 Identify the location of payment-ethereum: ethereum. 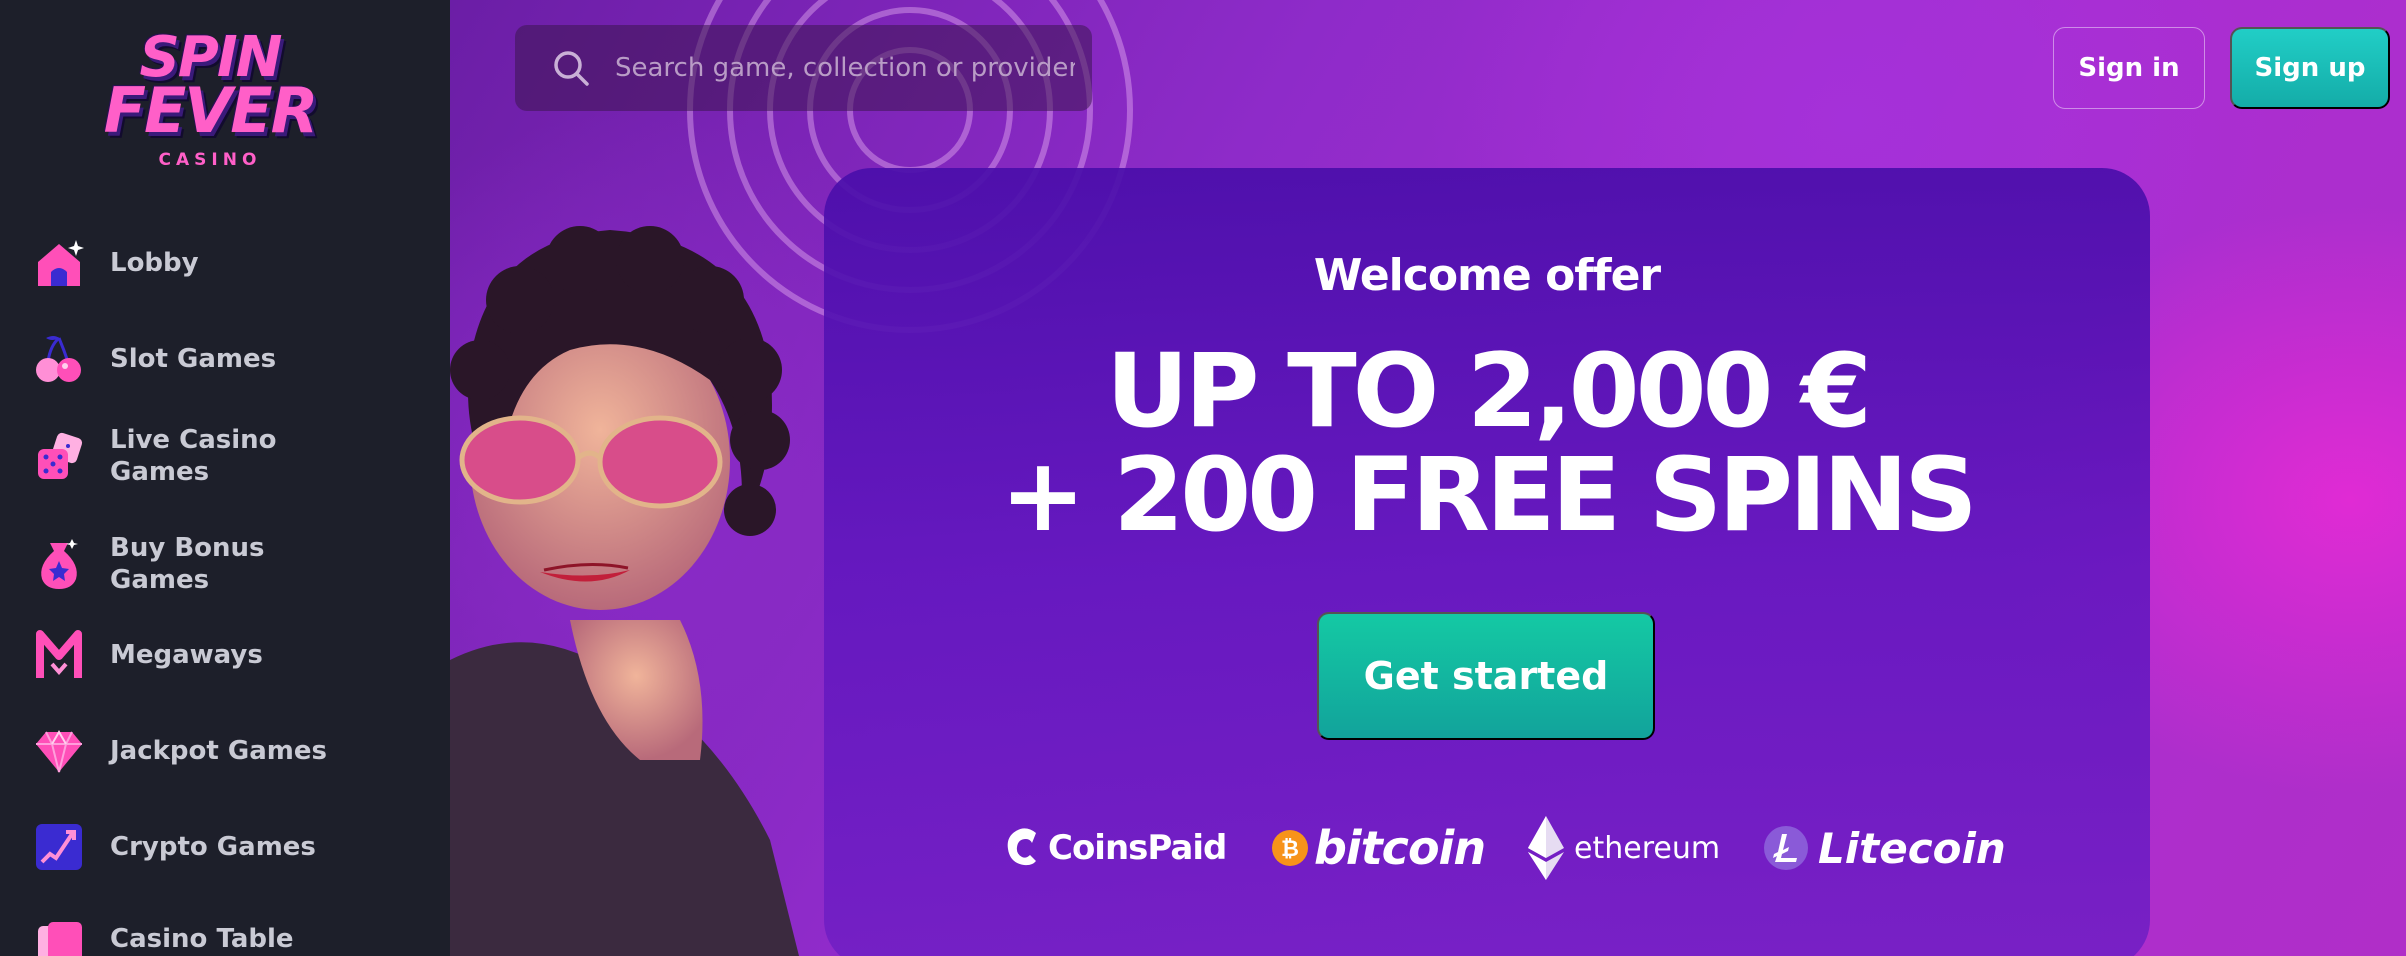
(1622, 848).